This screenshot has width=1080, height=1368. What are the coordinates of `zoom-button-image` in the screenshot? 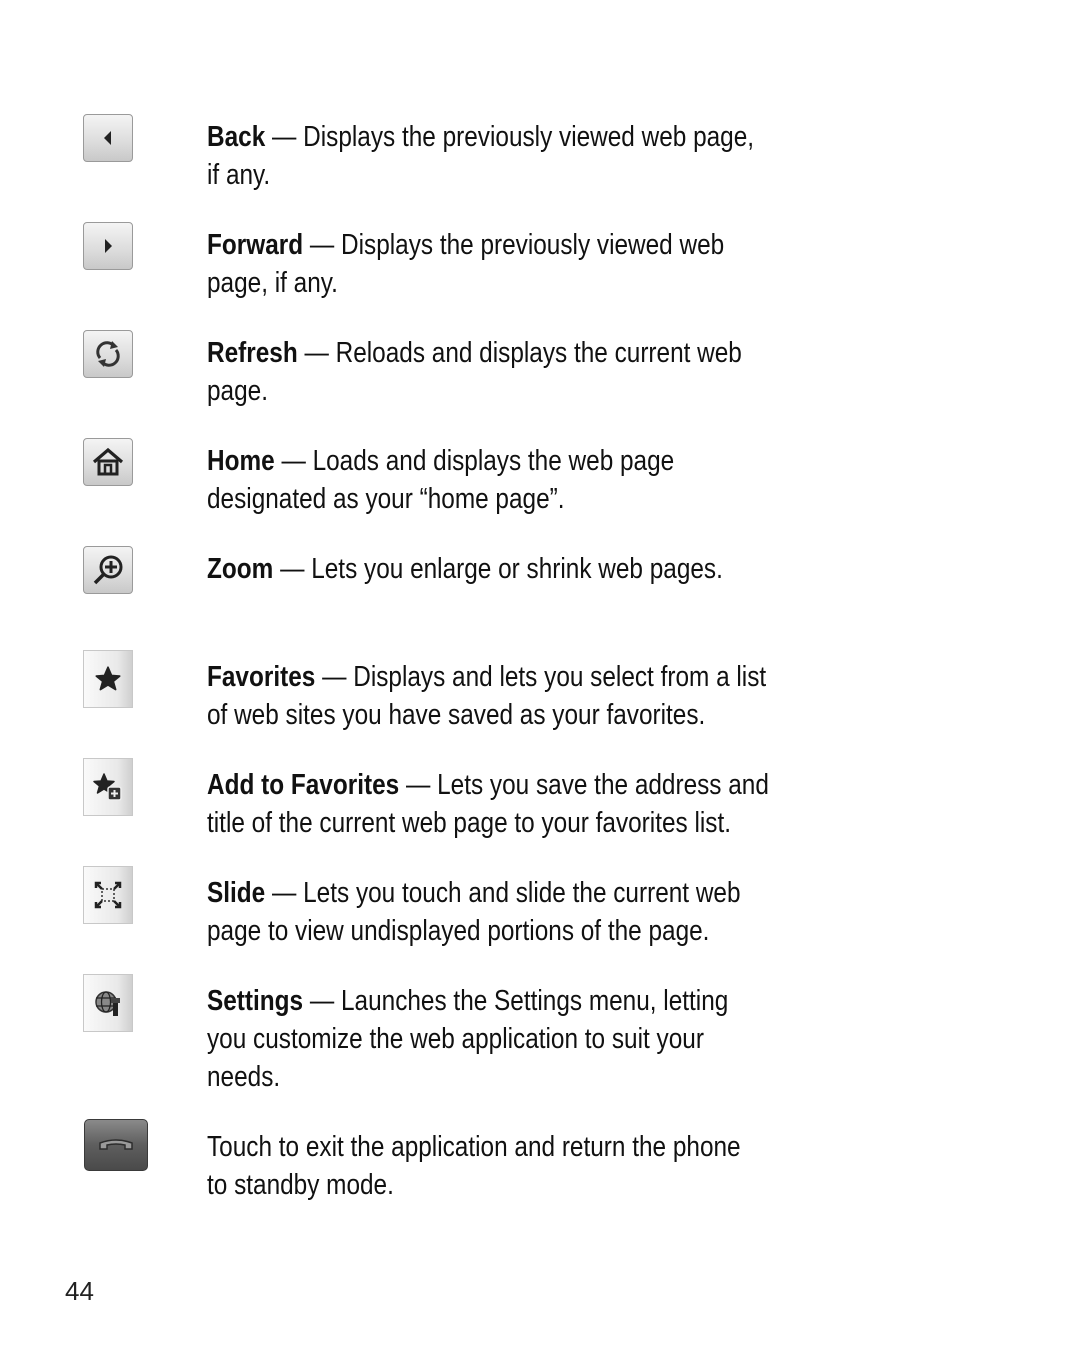 It's located at (108, 570).